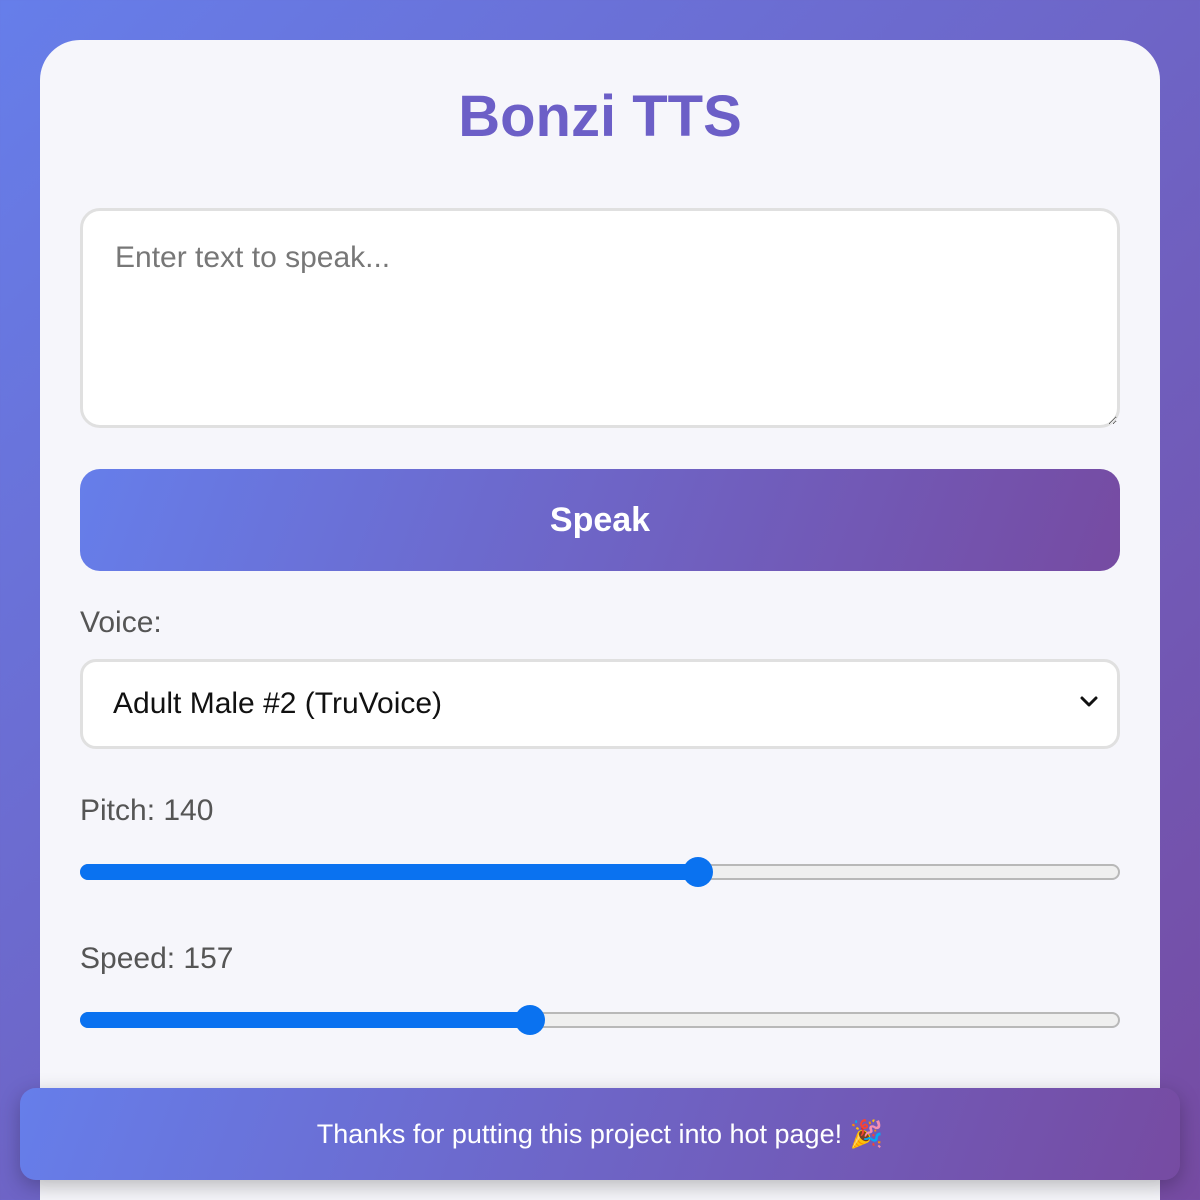 Image resolution: width=1200 pixels, height=1200 pixels. Describe the element at coordinates (121, 622) in the screenshot. I see `voice-label: Voice:` at that location.